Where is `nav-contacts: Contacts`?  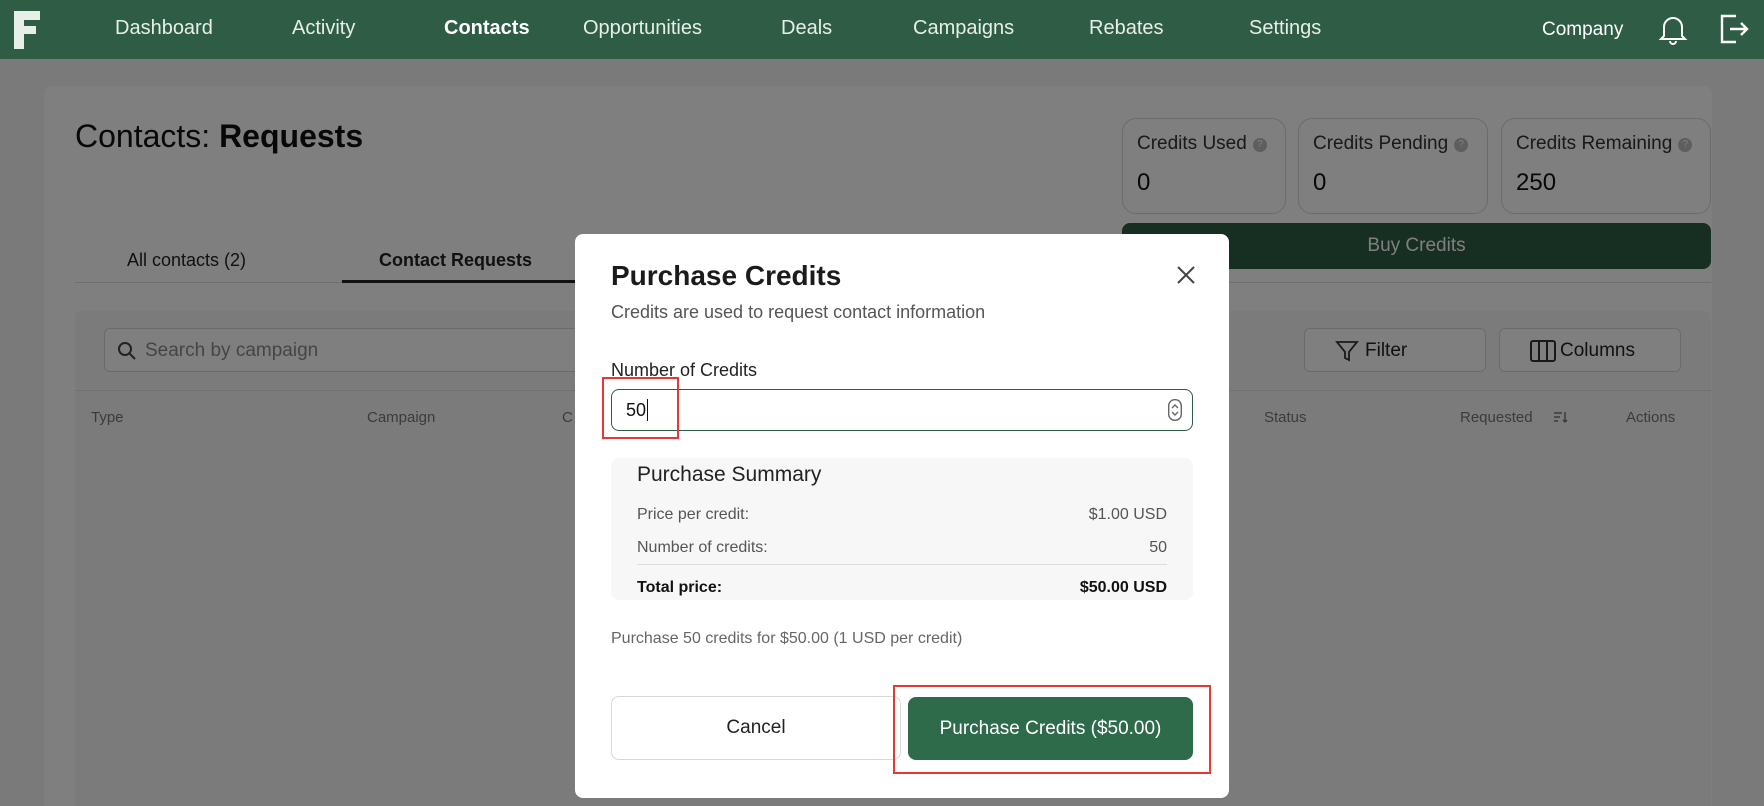 nav-contacts: Contacts is located at coordinates (487, 28).